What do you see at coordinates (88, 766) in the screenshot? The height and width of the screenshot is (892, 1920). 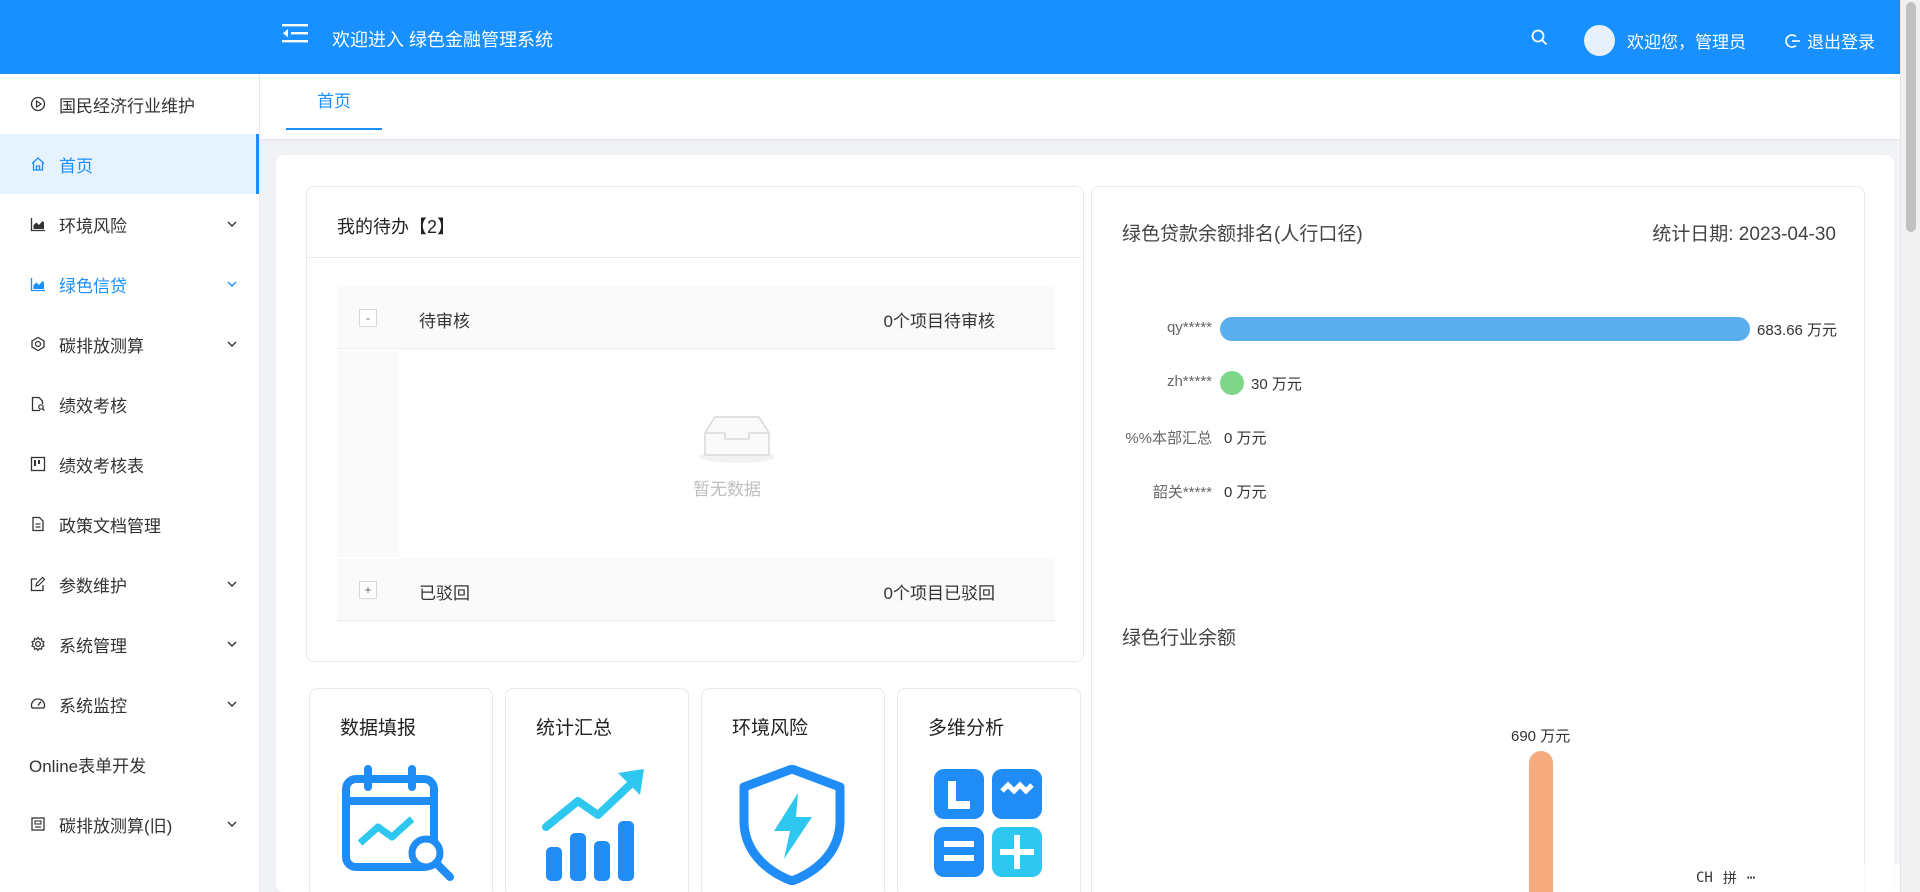 I see `sidebar-item-label: Online表单开发` at bounding box center [88, 766].